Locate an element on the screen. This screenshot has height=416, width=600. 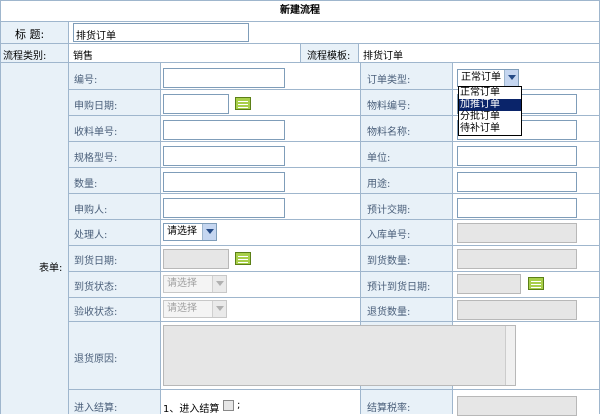
order-type-option: 正常订单 is located at coordinates (490, 93).